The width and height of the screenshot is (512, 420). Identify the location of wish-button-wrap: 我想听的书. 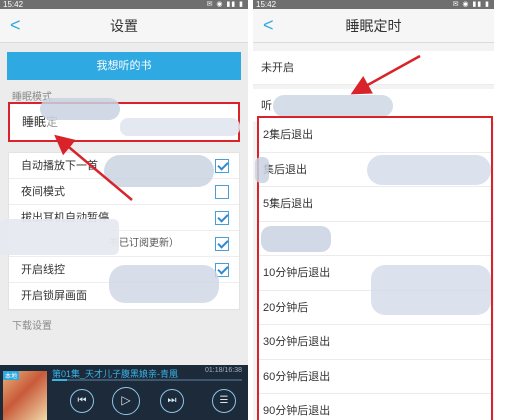
(124, 61).